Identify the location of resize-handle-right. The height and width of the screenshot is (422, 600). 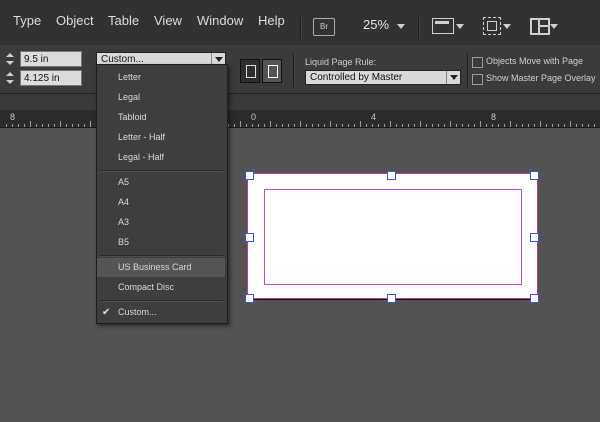
(534, 237).